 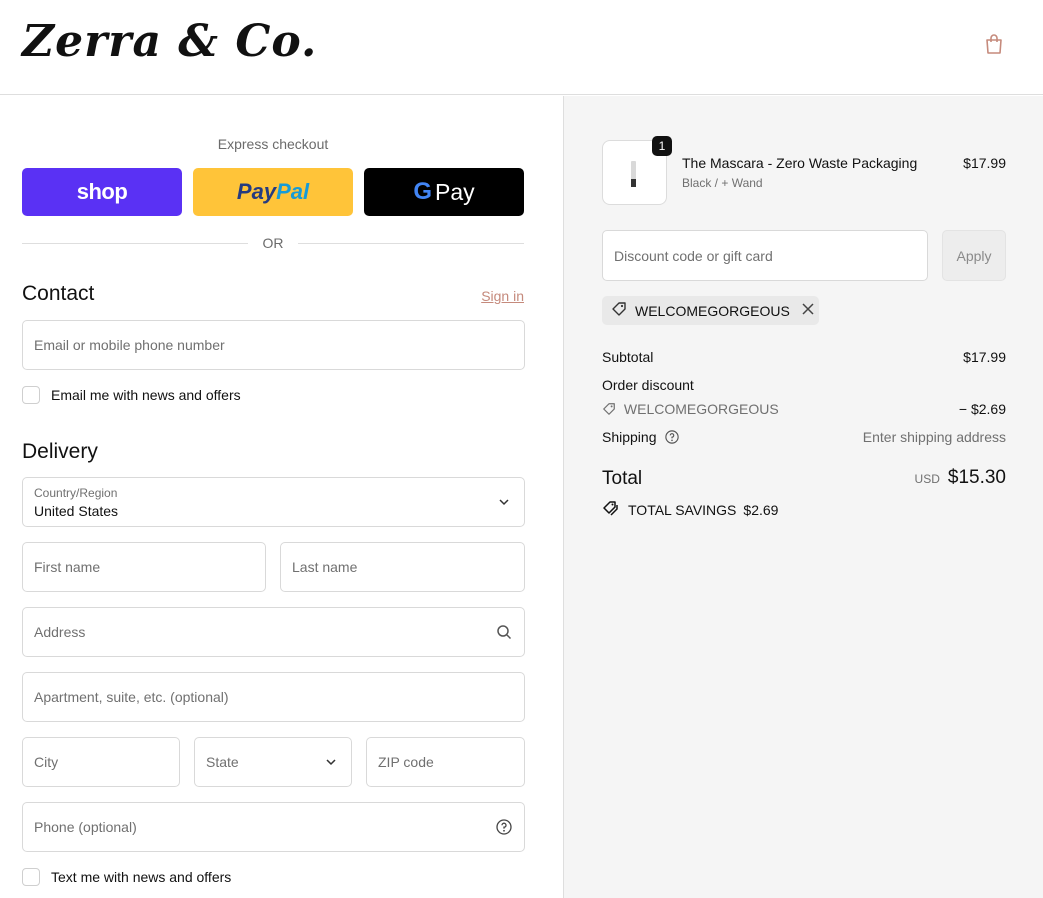 What do you see at coordinates (622, 478) in the screenshot?
I see `total-label: Total` at bounding box center [622, 478].